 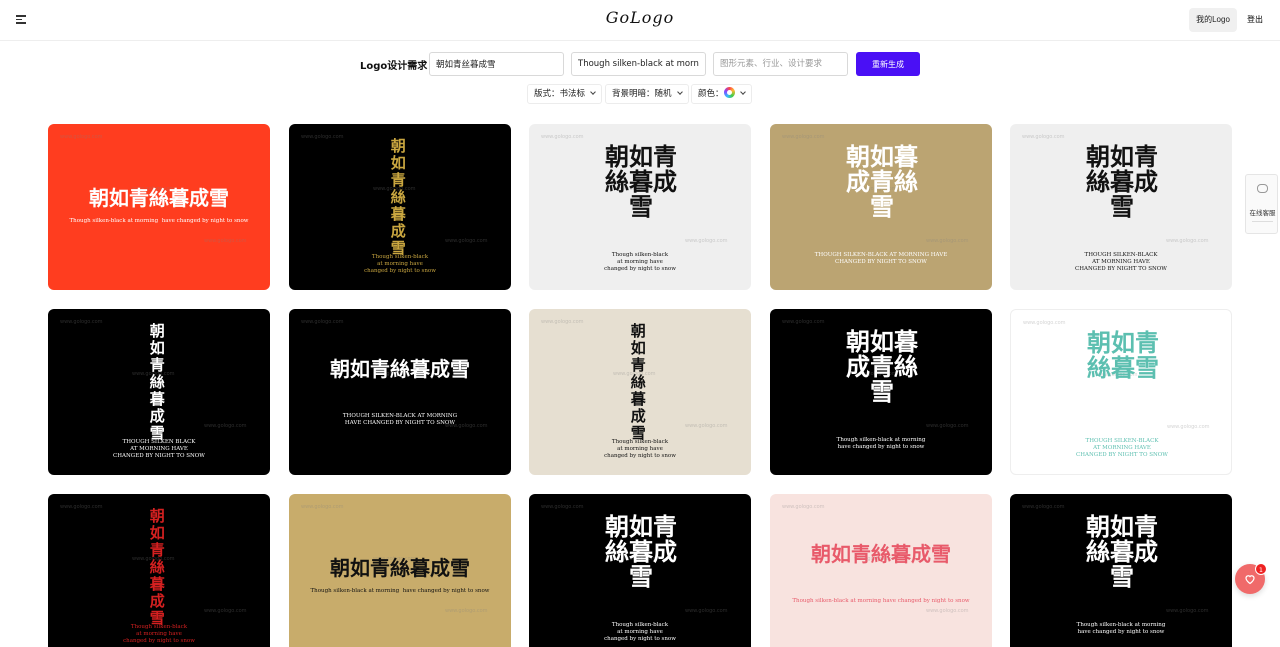 I want to click on my-logo-button: 我的Logo, so click(x=1213, y=20).